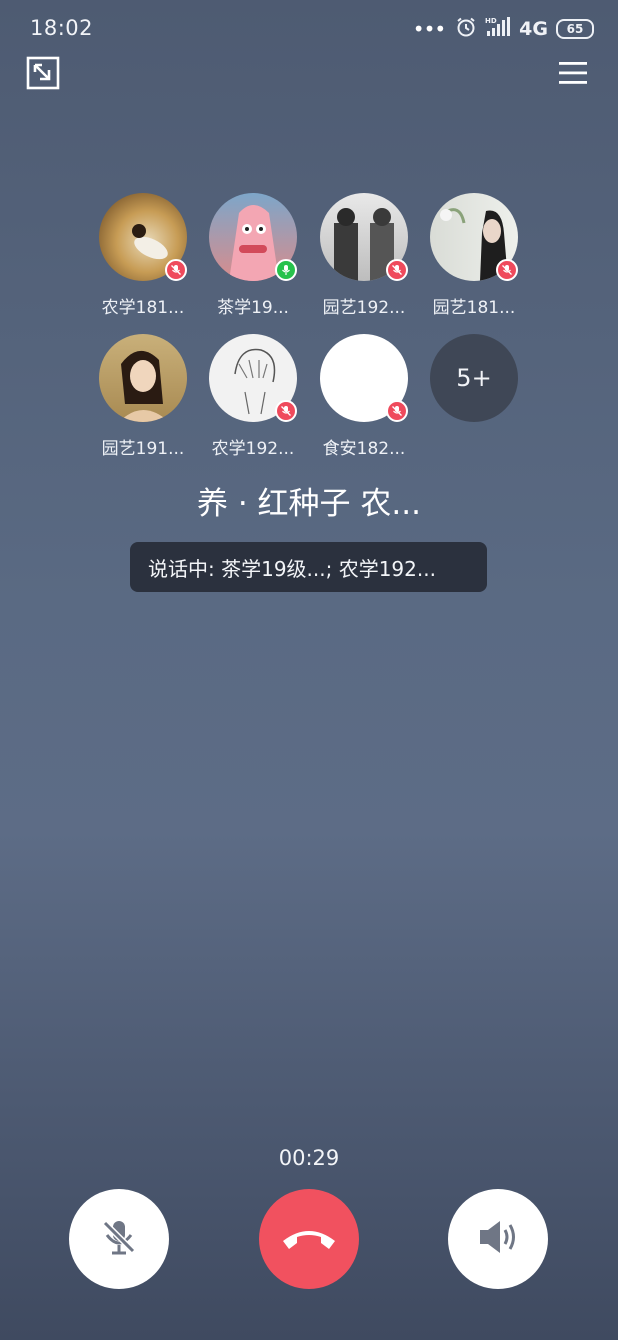  Describe the element at coordinates (474, 378) in the screenshot. I see `more-members-count: 5+` at that location.